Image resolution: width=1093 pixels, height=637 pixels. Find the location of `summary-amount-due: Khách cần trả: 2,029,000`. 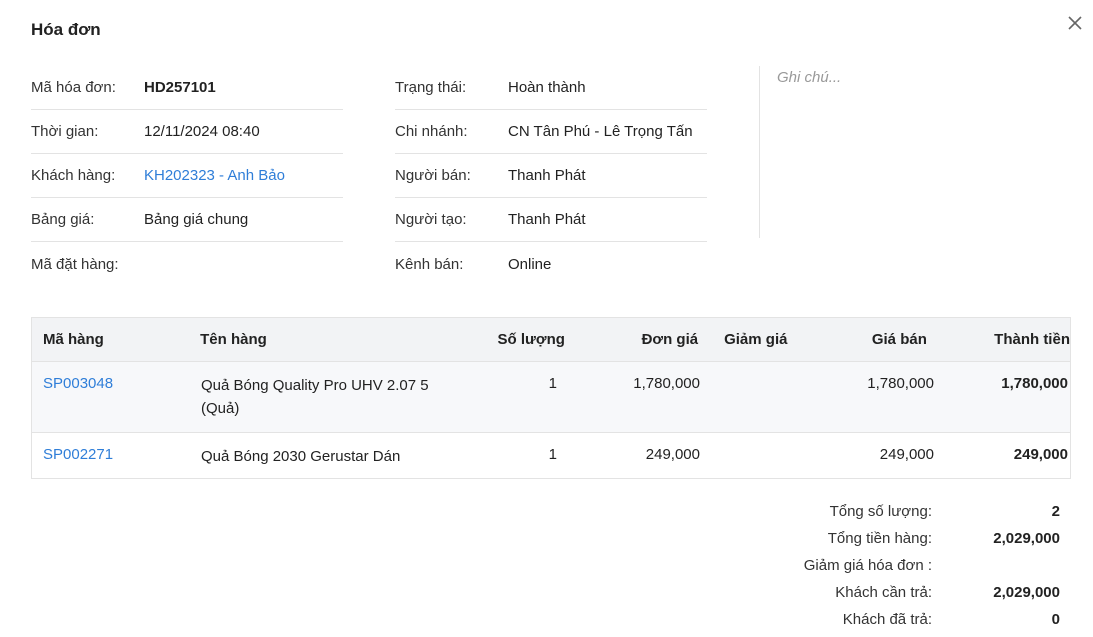

summary-amount-due: Khách cần trả: 2,029,000 is located at coordinates (900, 592).